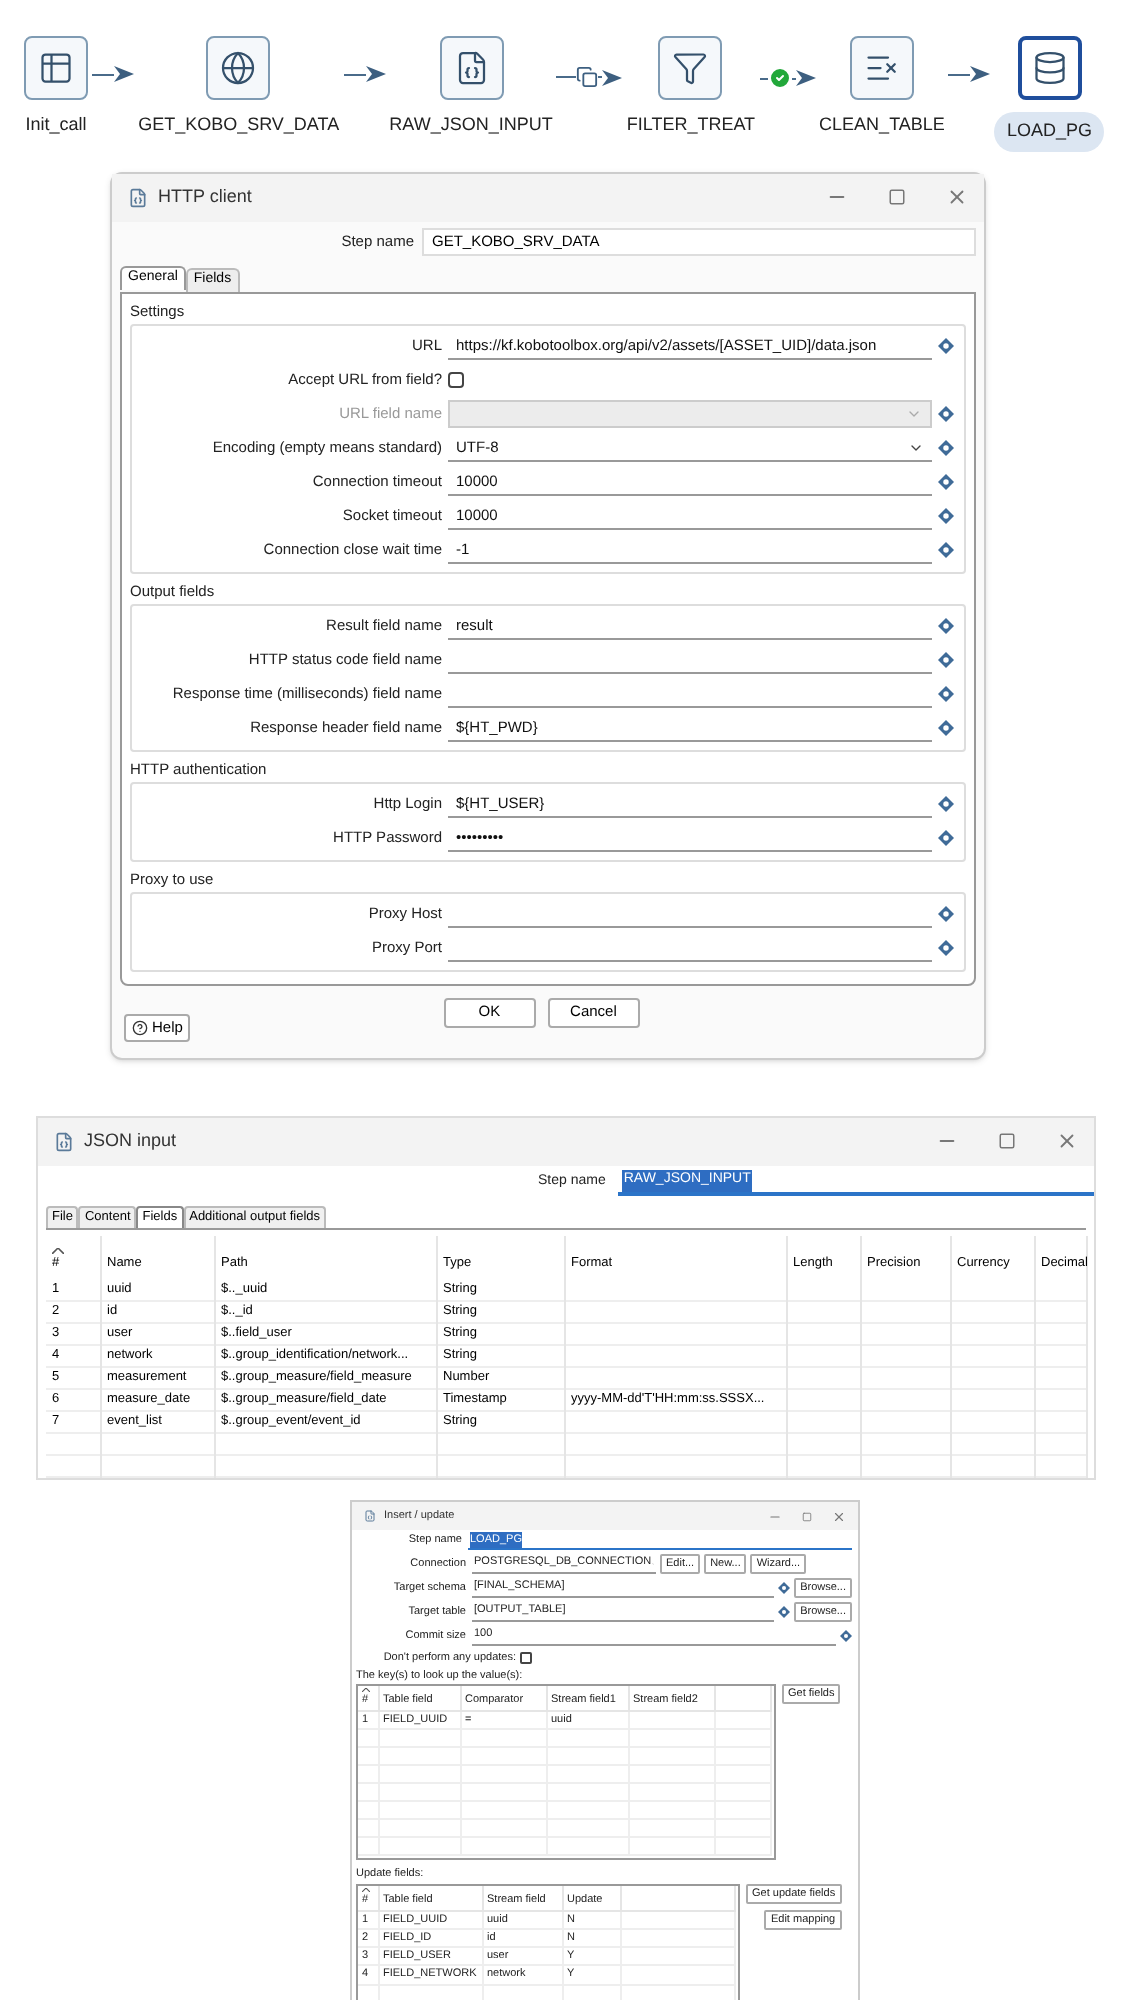  I want to click on step-label: CLEAN_TABLE, so click(882, 125).